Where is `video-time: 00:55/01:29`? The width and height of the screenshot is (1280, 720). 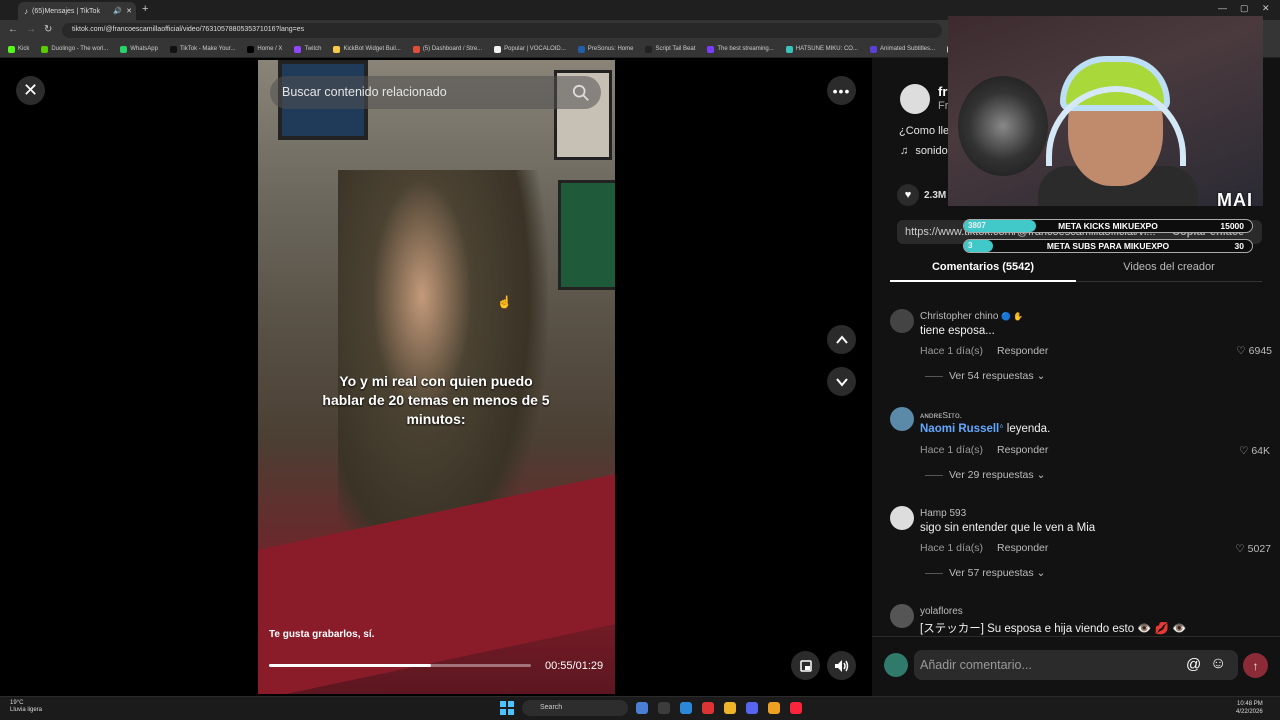 video-time: 00:55/01:29 is located at coordinates (574, 666).